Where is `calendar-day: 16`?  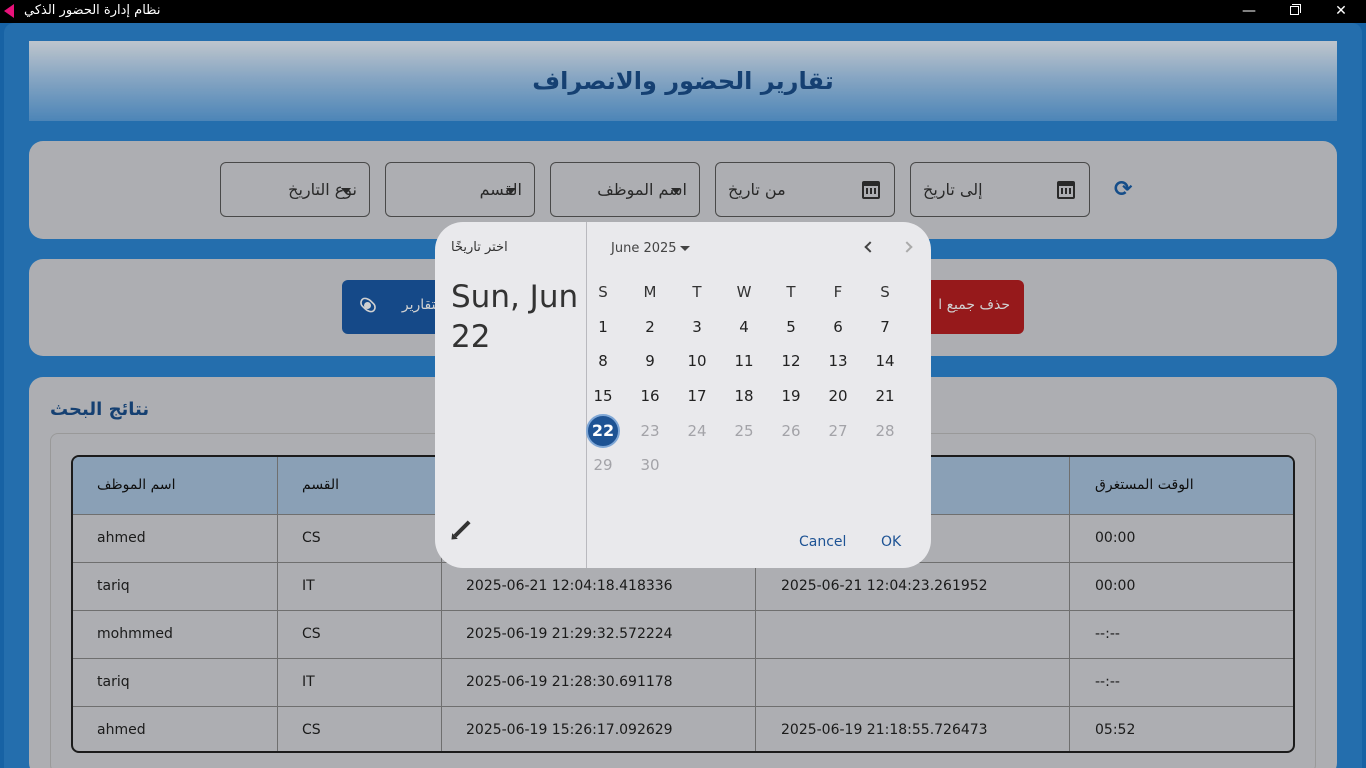 calendar-day: 16 is located at coordinates (650, 396).